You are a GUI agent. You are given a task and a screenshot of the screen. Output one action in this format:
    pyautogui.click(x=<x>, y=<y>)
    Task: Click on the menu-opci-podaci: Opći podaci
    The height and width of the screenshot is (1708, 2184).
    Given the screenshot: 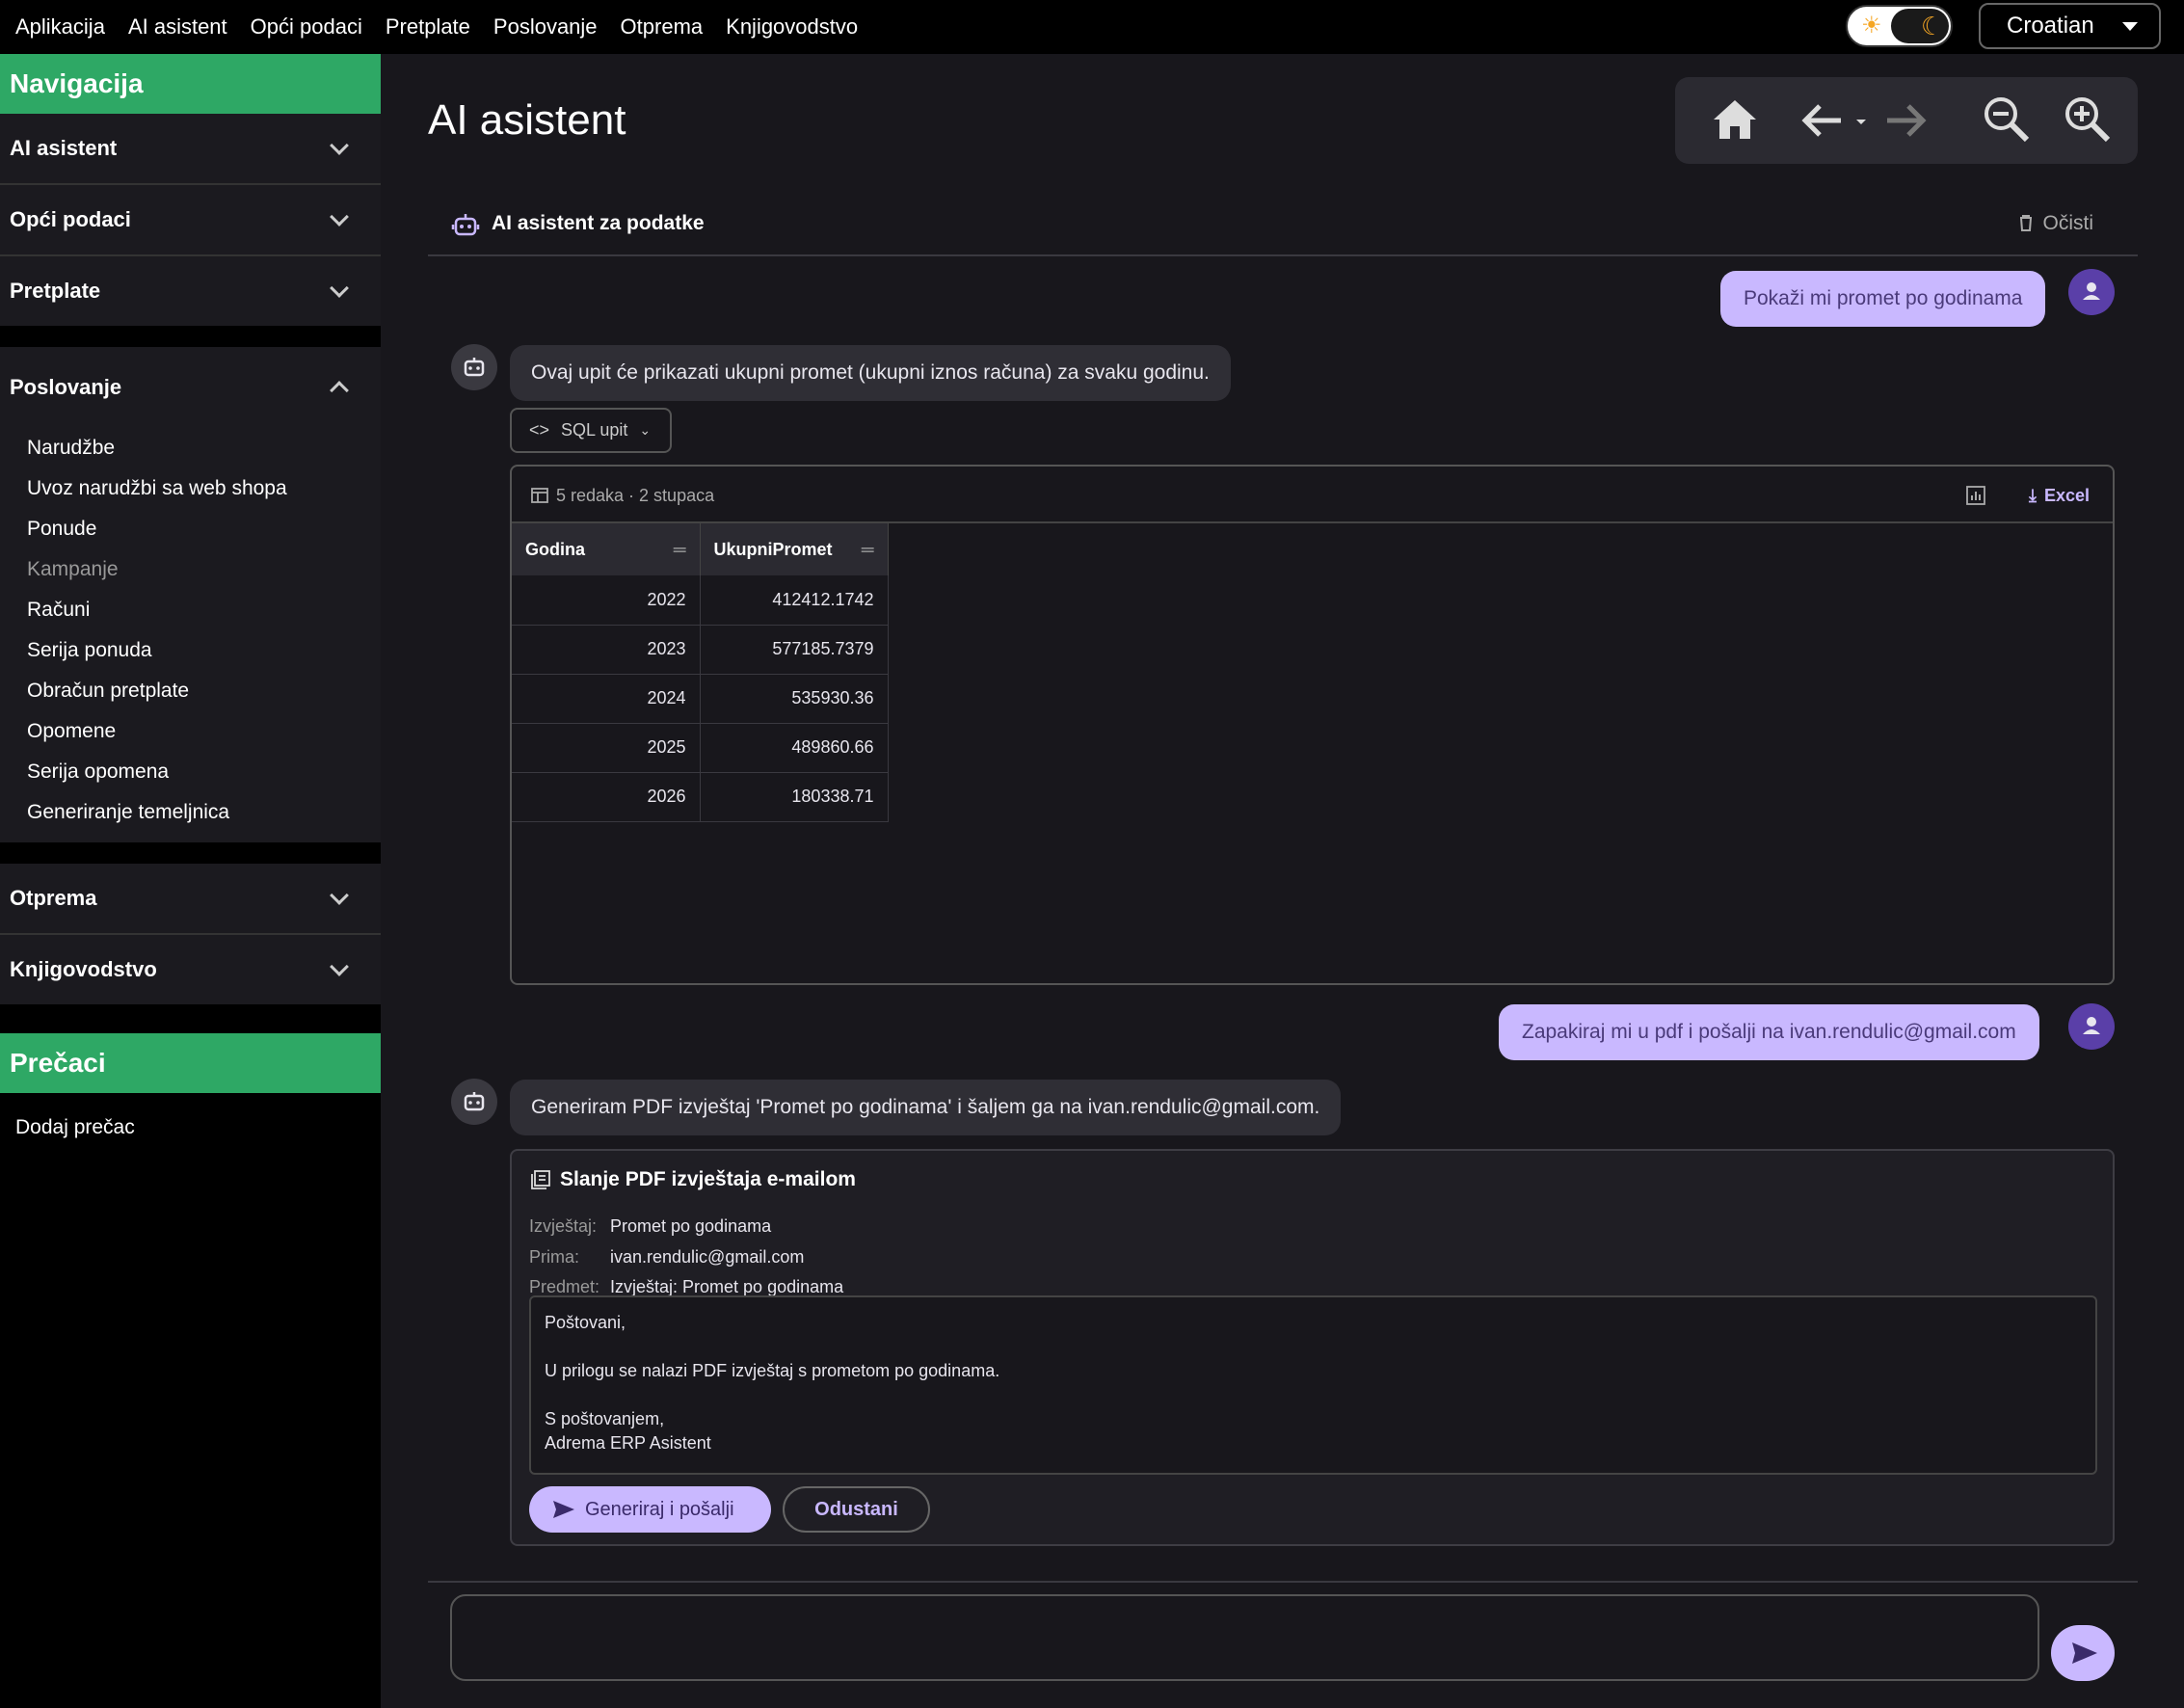 What is the action you would take?
    pyautogui.click(x=306, y=27)
    